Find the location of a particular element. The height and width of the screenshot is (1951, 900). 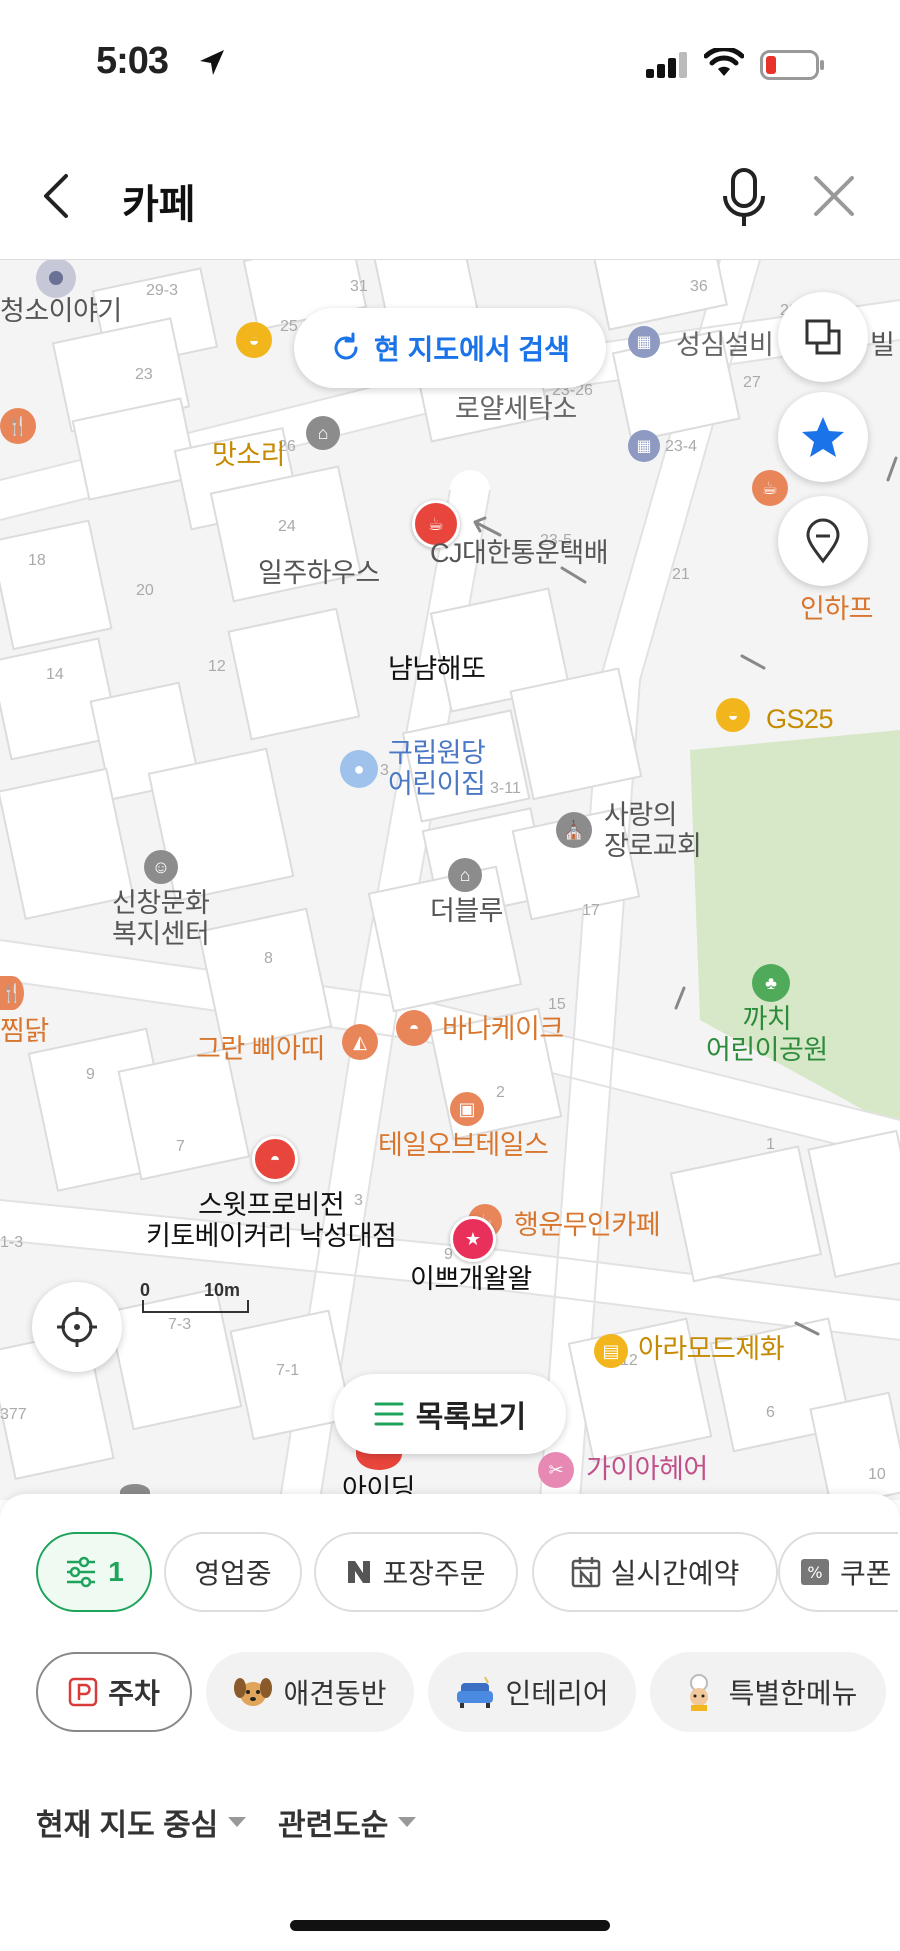

list-view-button: 목록보기 is located at coordinates (450, 1414).